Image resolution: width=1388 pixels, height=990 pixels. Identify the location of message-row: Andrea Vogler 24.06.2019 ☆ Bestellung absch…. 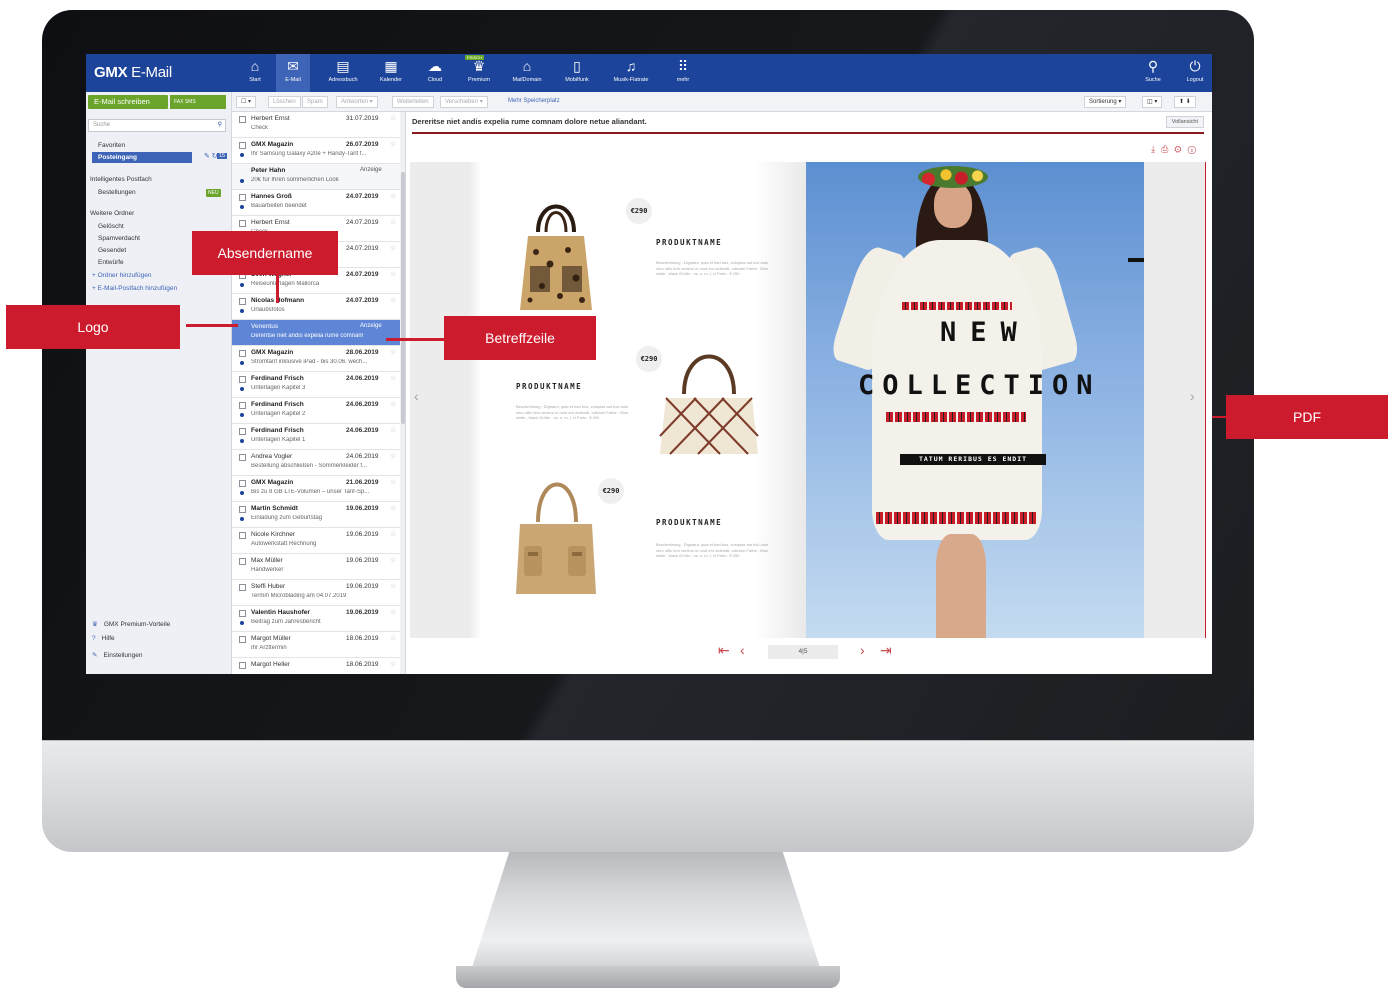
(316, 463).